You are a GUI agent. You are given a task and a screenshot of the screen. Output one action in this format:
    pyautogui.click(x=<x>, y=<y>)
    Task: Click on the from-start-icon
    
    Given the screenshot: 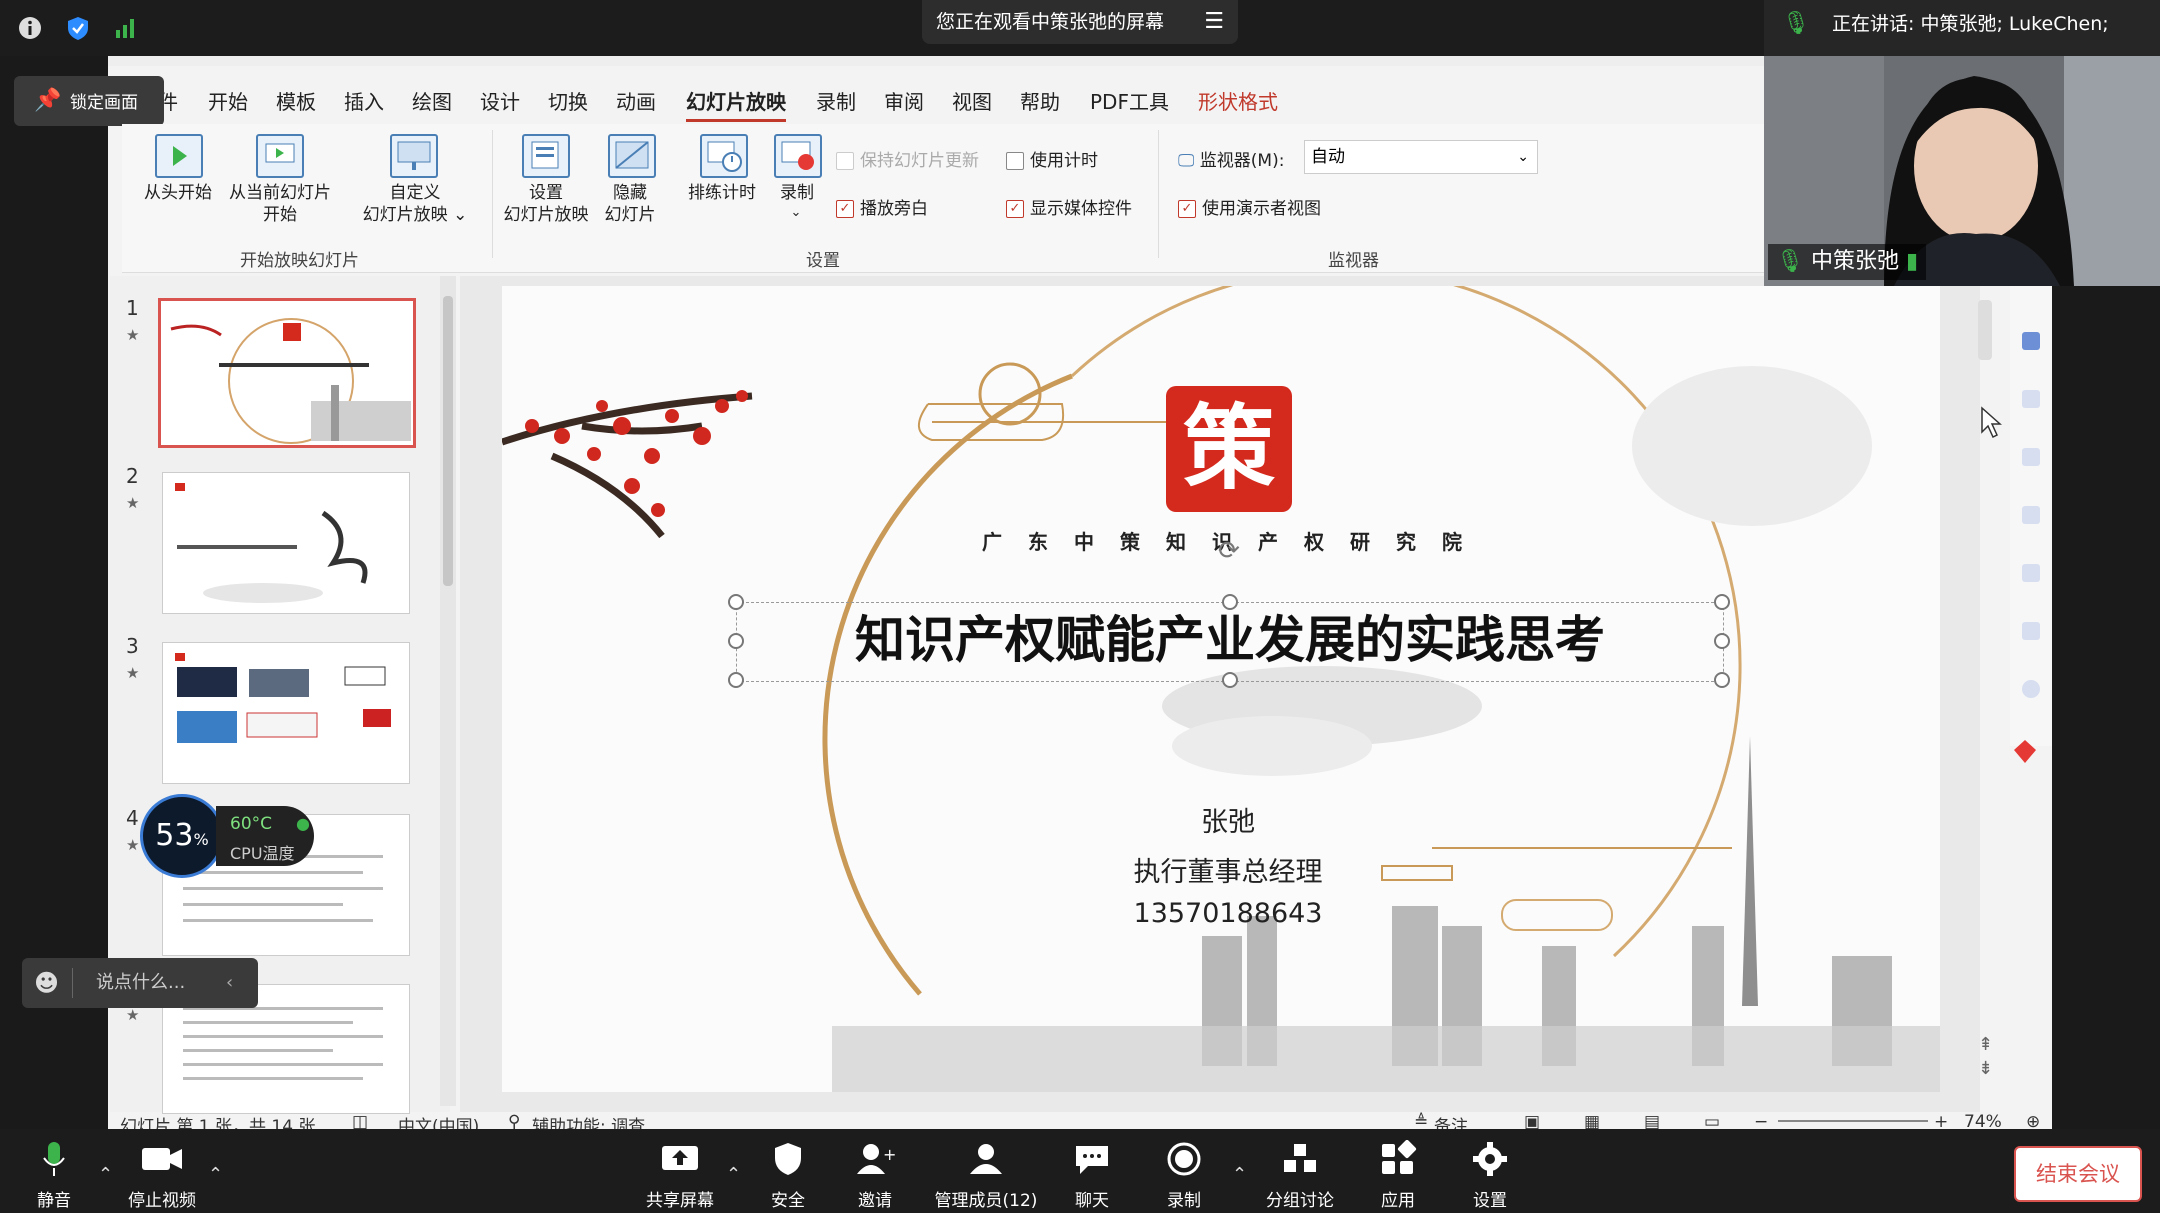 What is the action you would take?
    pyautogui.click(x=179, y=156)
    